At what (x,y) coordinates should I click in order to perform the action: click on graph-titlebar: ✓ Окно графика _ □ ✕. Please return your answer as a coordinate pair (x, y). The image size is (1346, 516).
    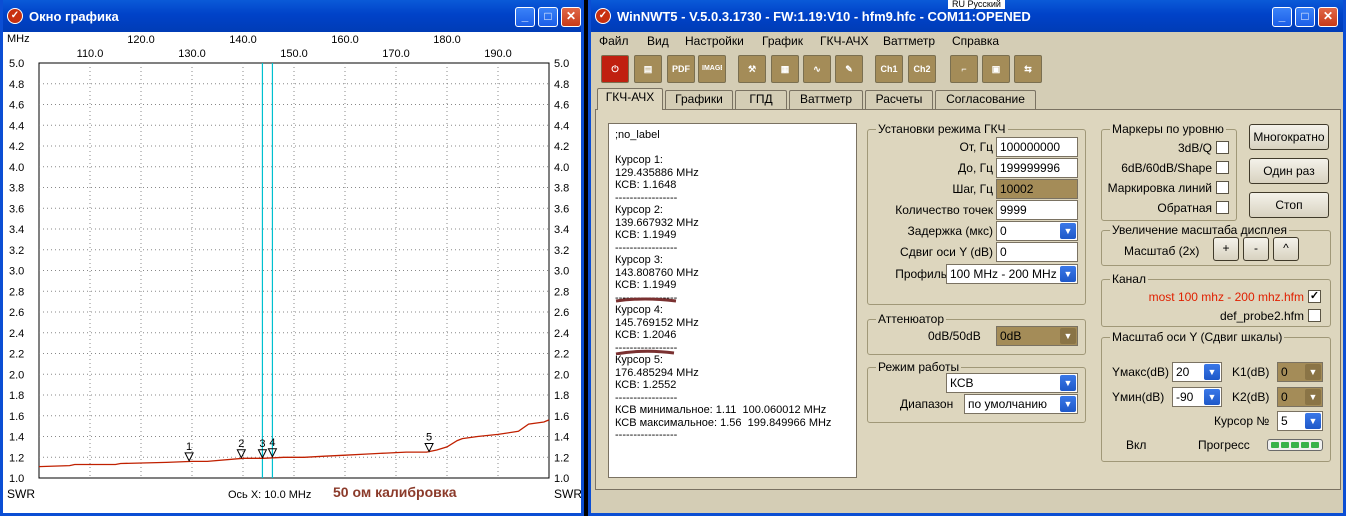
    Looking at the image, I should click on (292, 16).